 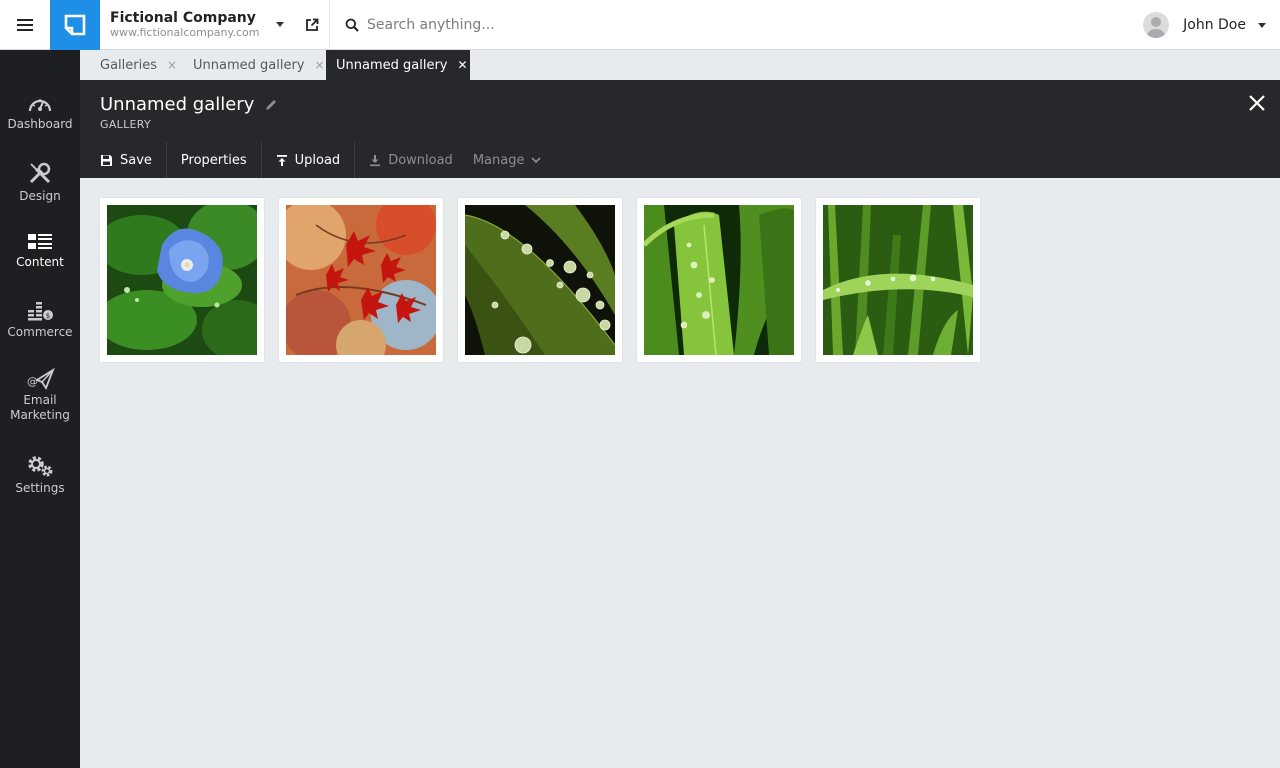 I want to click on manage-dropdown: Manage, so click(x=511, y=160).